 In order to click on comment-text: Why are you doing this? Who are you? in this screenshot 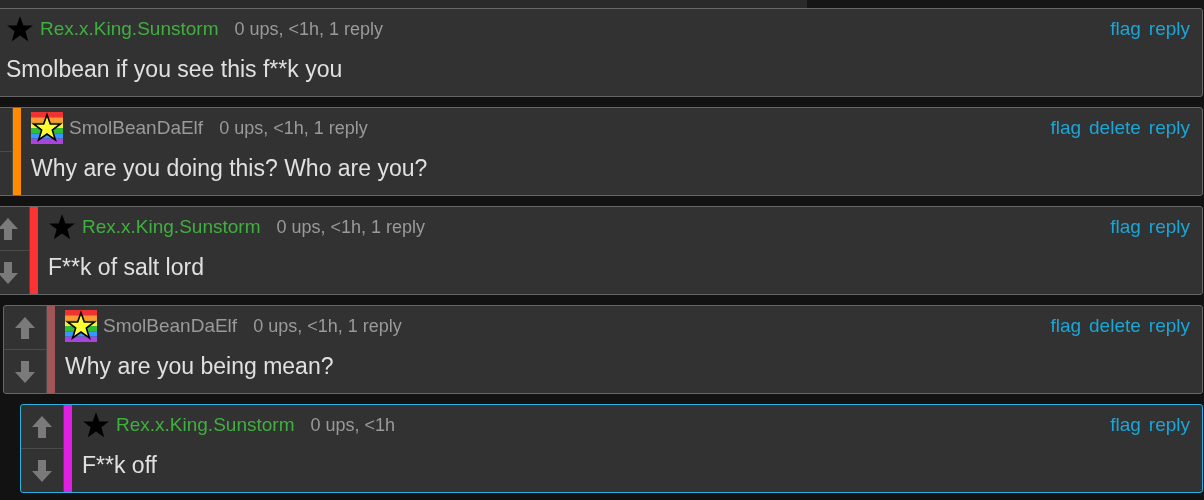, I will do `click(230, 168)`.